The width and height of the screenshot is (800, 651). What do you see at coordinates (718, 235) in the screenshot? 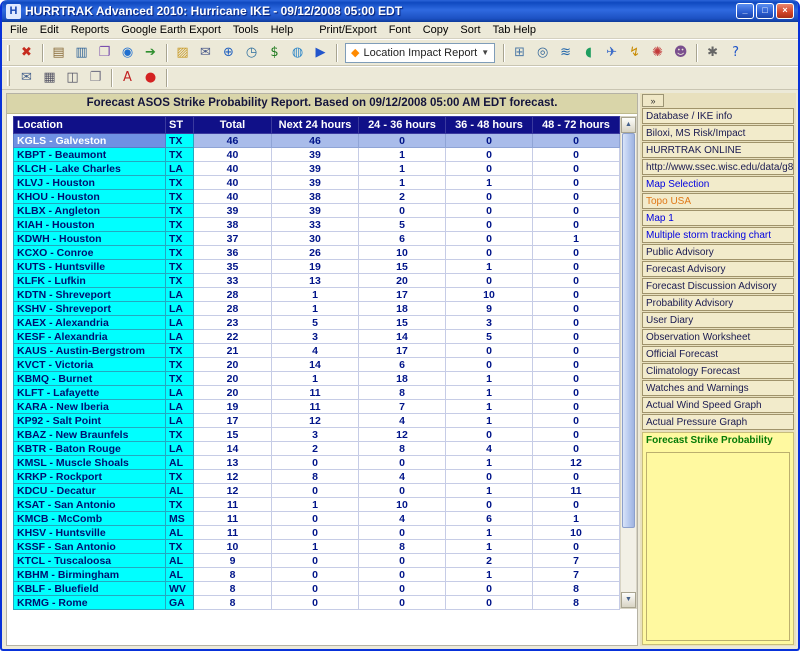
I see `sidebar-item-multiple-storm-tracking-chart: Multiple storm tracking chart` at bounding box center [718, 235].